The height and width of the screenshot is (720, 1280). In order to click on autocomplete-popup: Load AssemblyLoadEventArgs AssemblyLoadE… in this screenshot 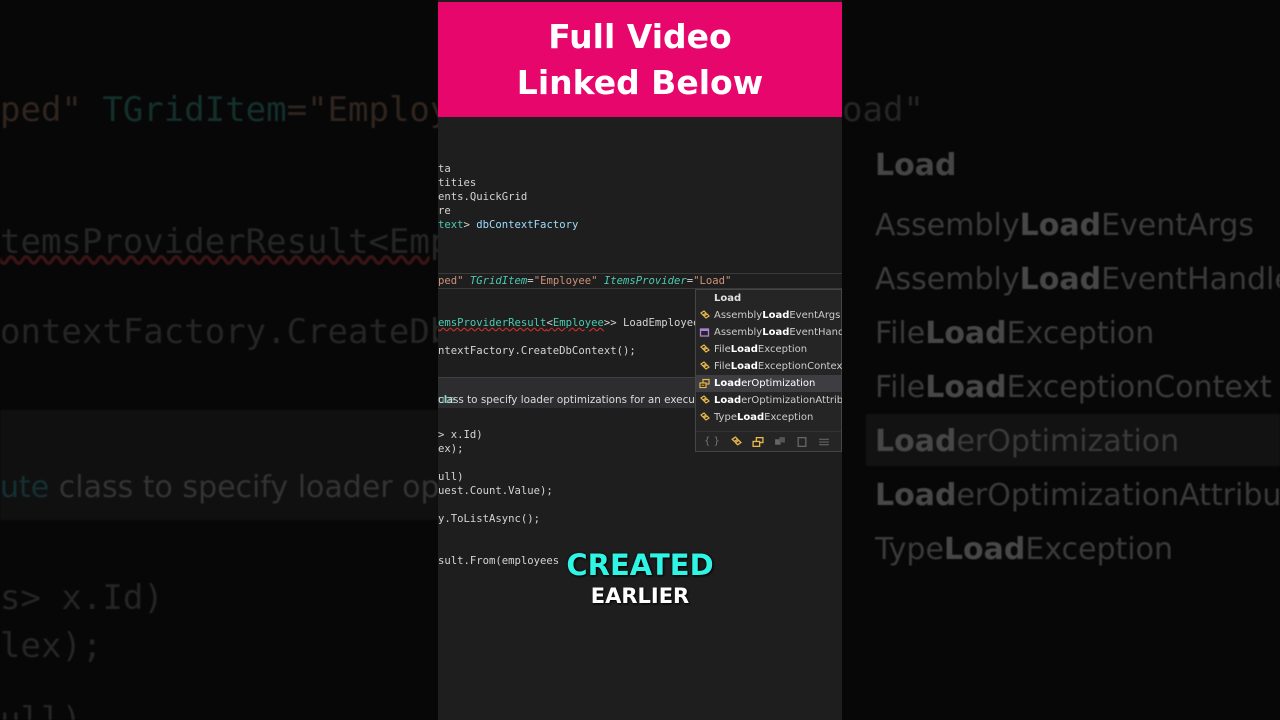, I will do `click(768, 370)`.